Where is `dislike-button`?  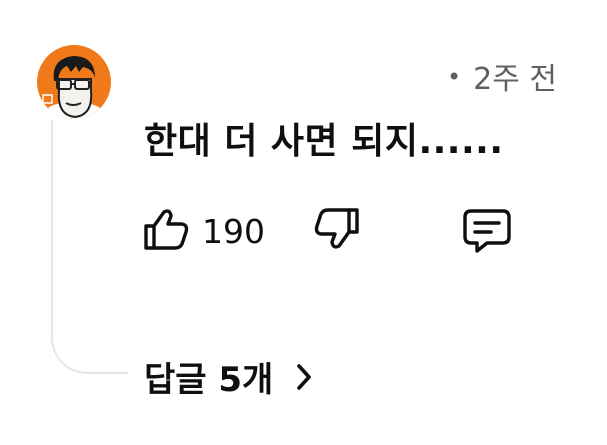 dislike-button is located at coordinates (337, 231).